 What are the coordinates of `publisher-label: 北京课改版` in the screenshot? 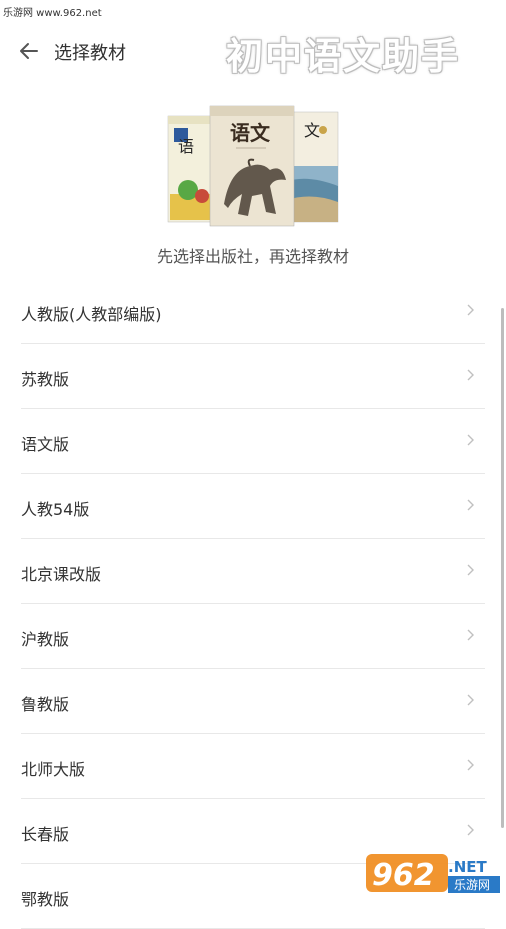 It's located at (61, 574).